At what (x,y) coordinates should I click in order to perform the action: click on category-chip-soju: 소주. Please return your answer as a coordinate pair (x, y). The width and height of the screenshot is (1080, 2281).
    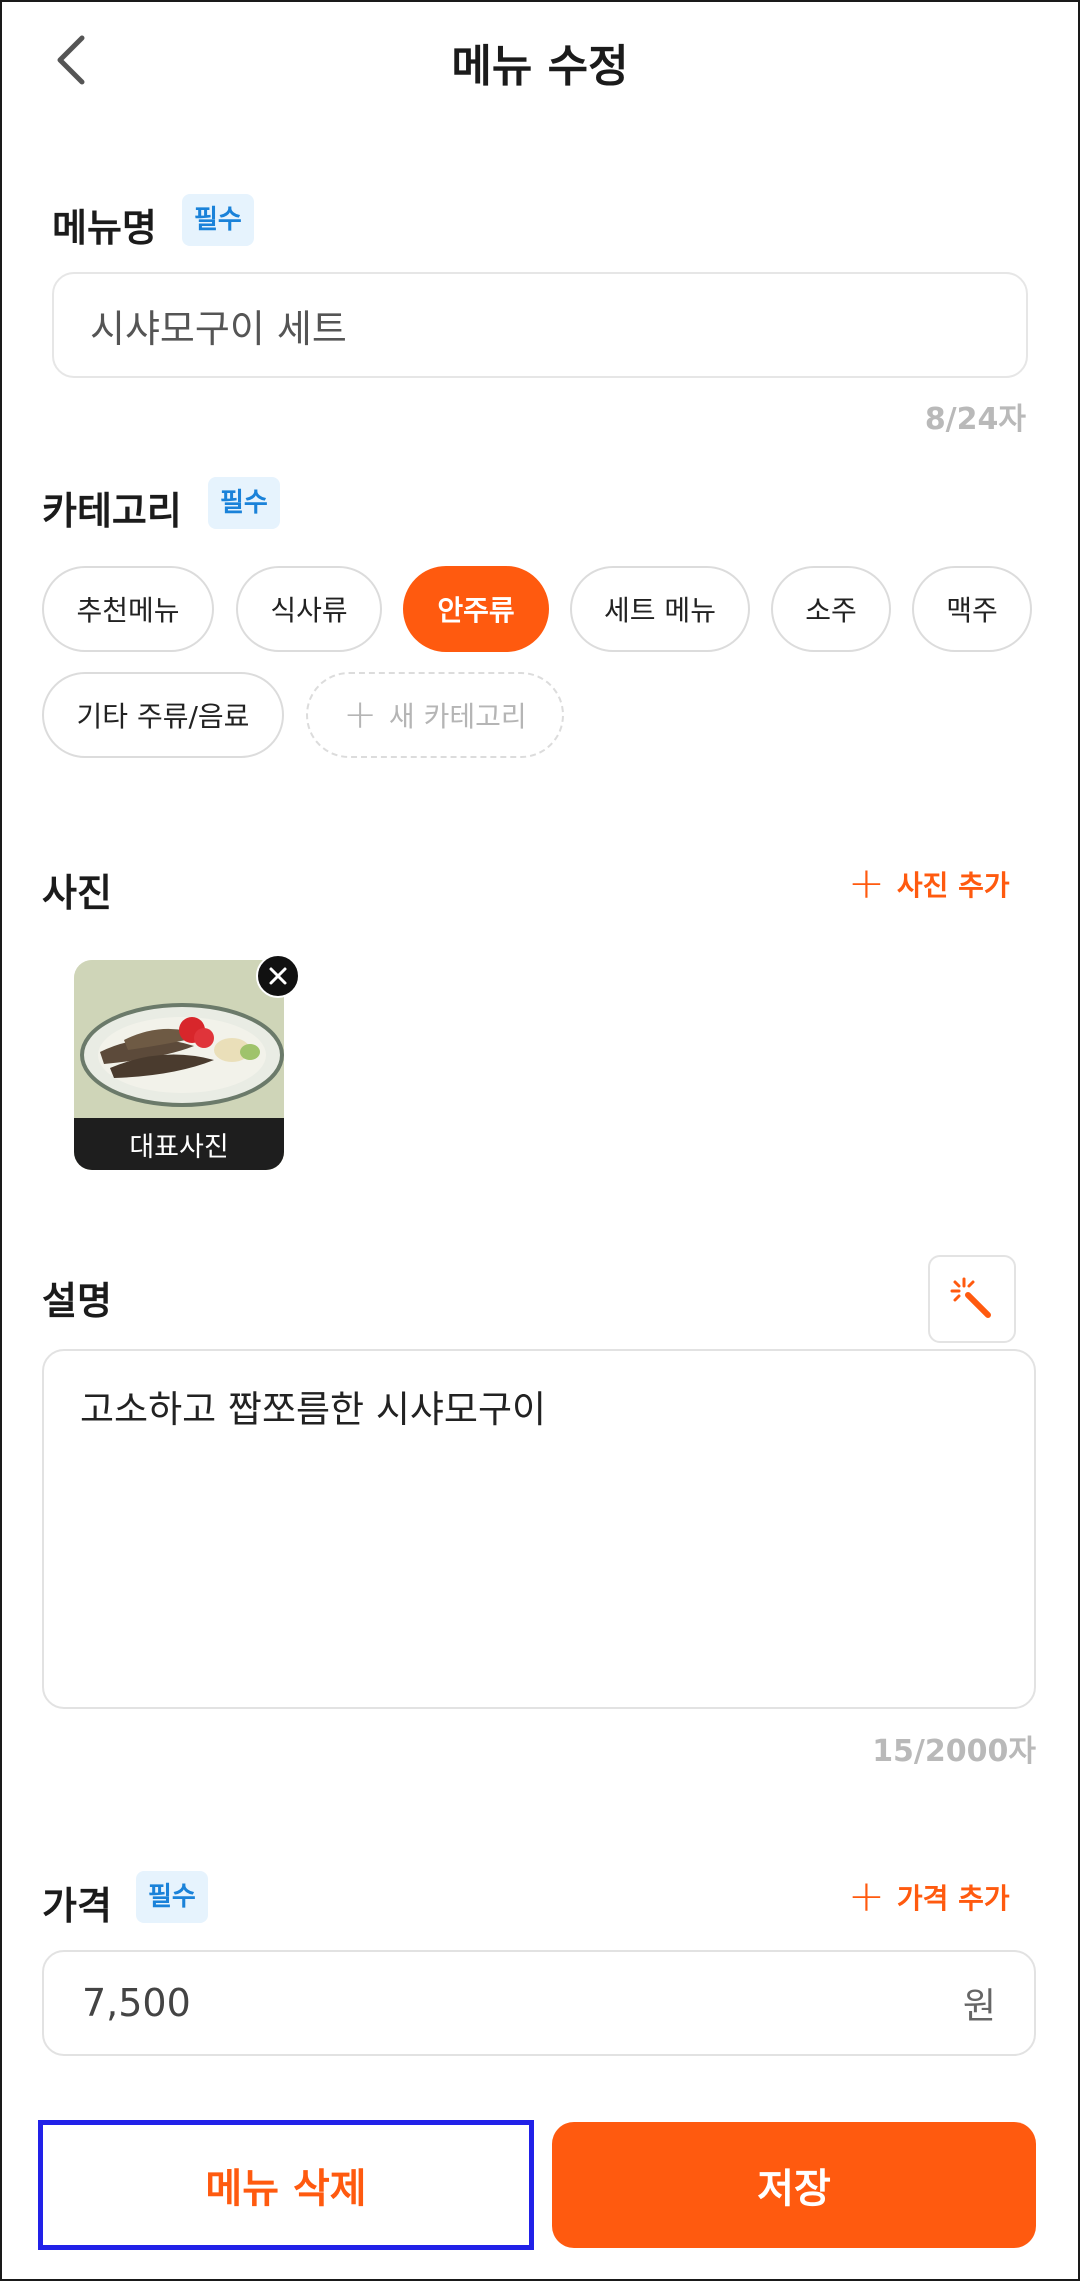
    Looking at the image, I should click on (831, 609).